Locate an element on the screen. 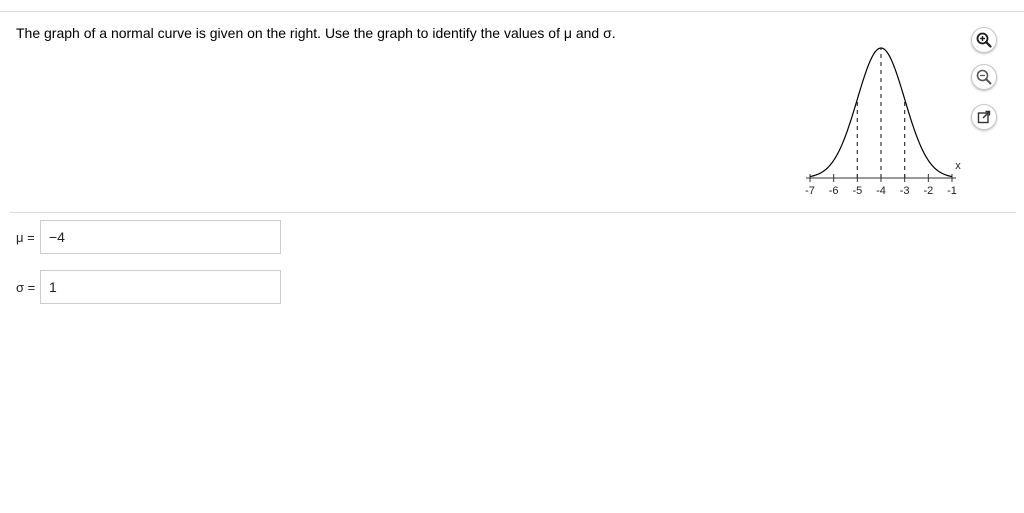 The width and height of the screenshot is (1024, 513). zoom-out-icon is located at coordinates (984, 77).